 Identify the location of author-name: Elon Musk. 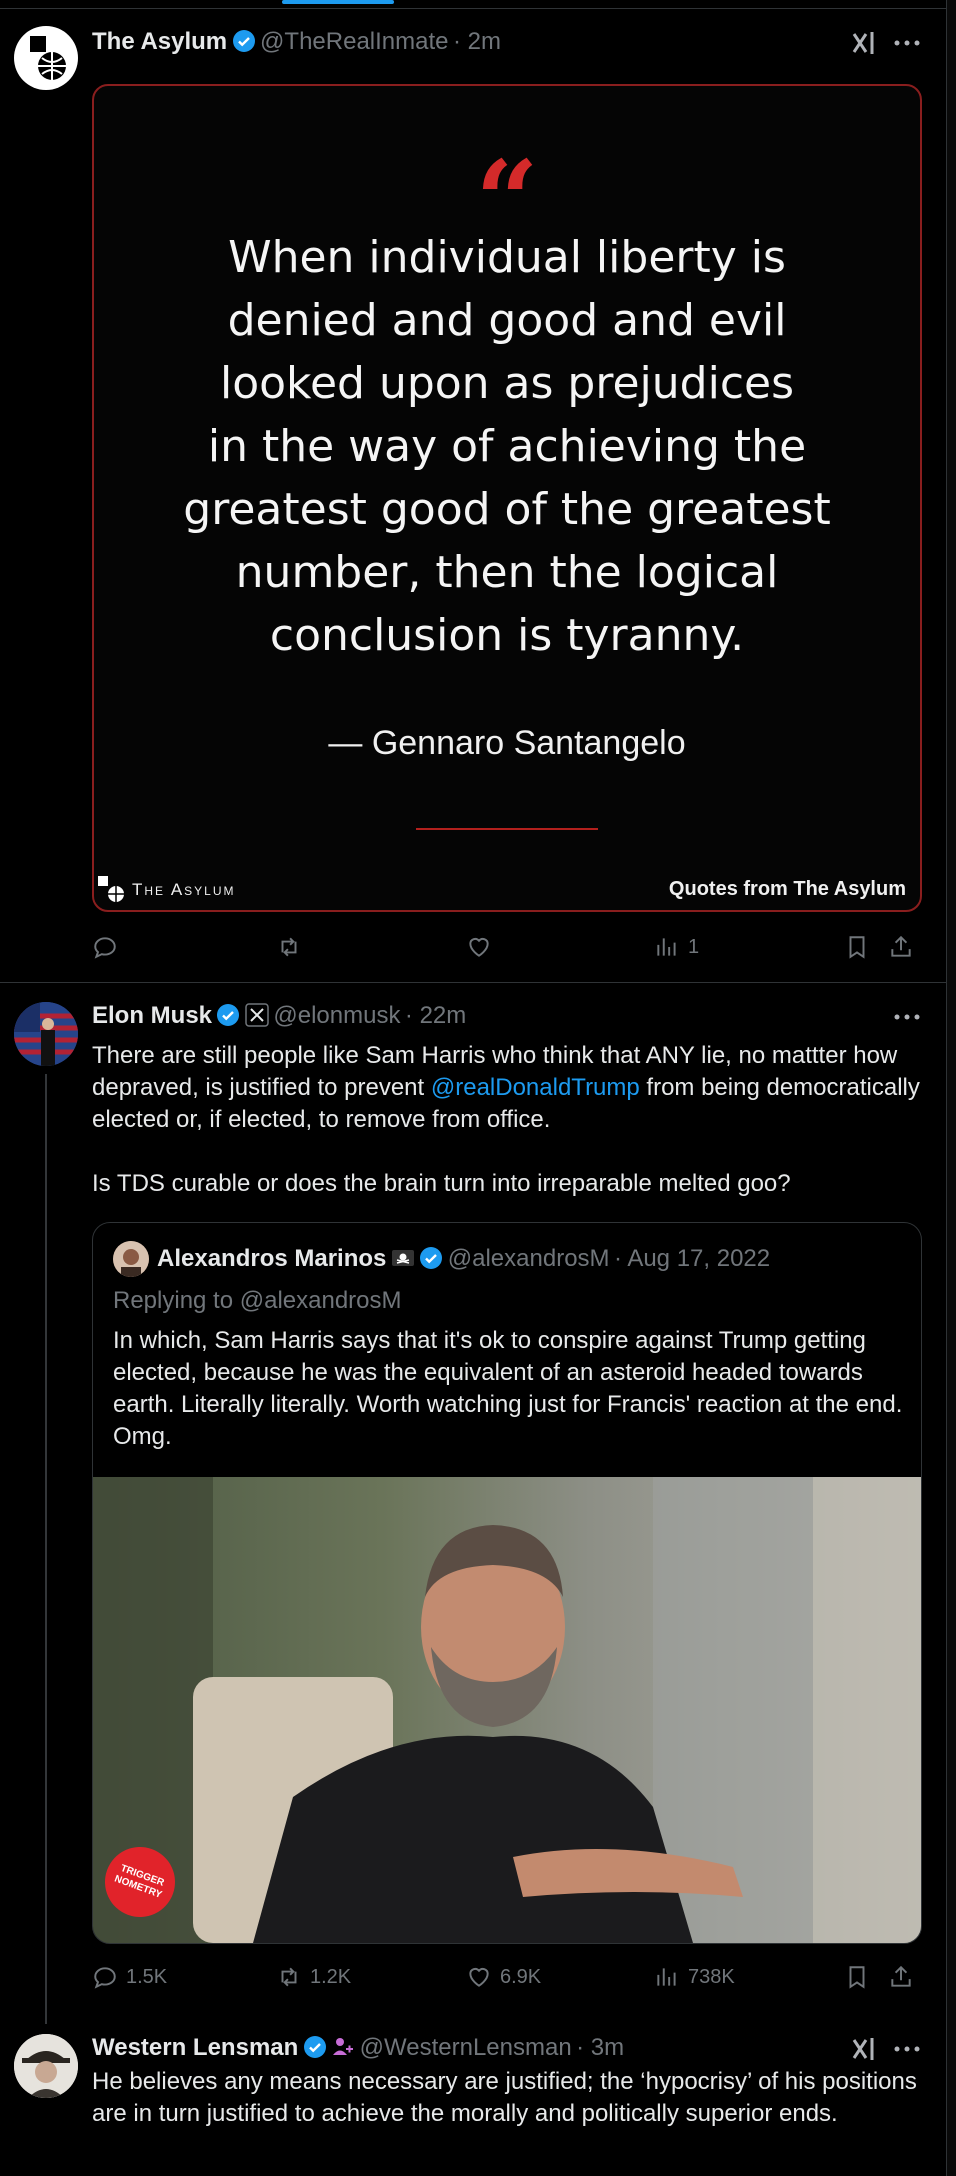
(152, 1015).